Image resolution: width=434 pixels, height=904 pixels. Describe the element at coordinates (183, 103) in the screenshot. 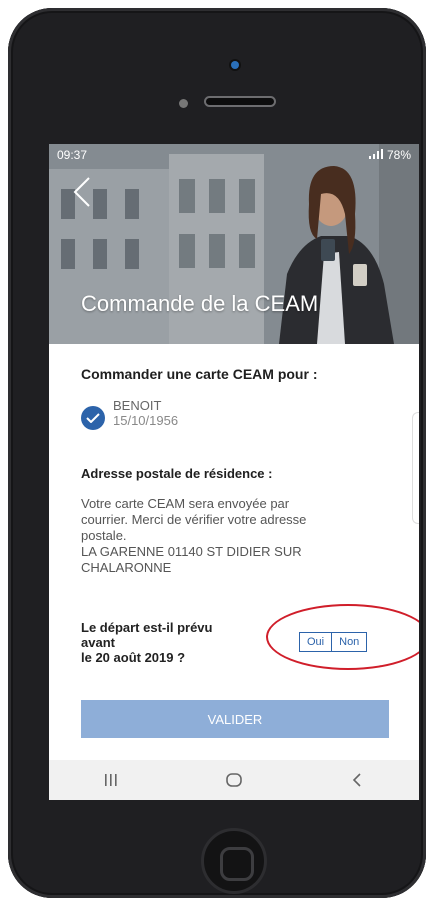

I see `proximity-sensor` at that location.